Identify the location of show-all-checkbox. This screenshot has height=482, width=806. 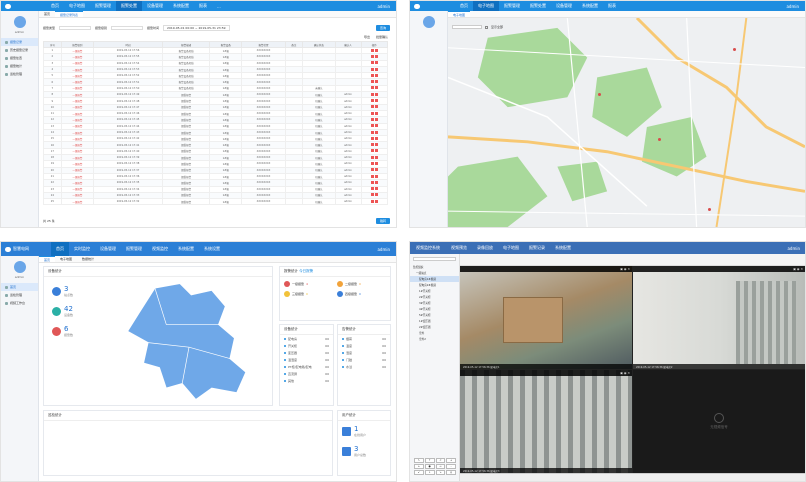
(486, 27).